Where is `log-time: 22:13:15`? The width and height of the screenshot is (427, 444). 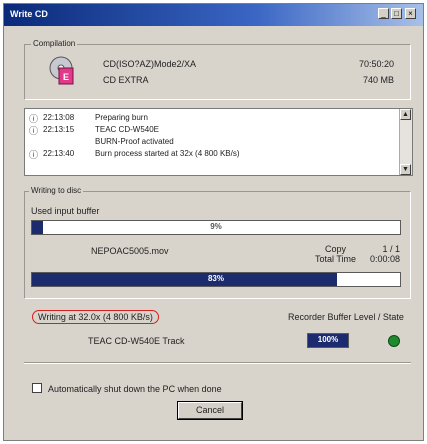 log-time: 22:13:15 is located at coordinates (59, 129).